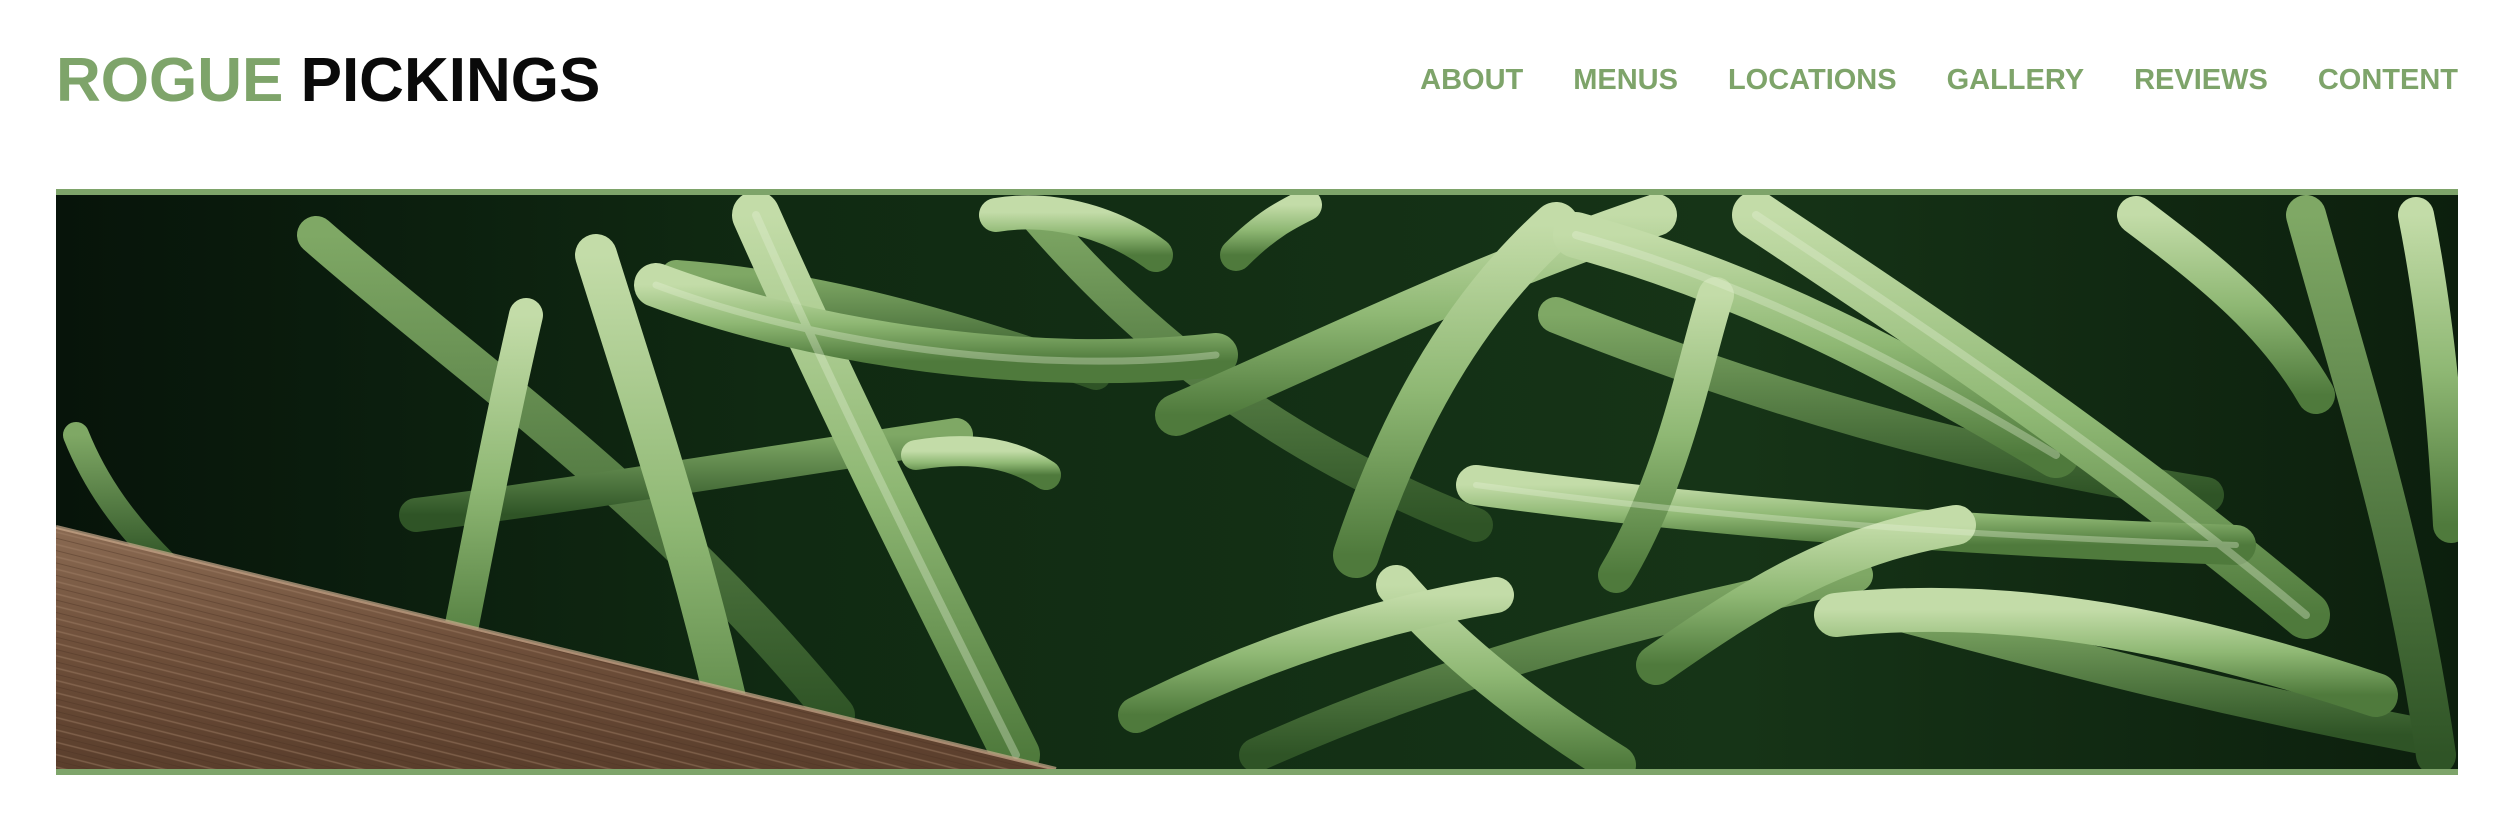 Image resolution: width=2514 pixels, height=828 pixels. I want to click on nav-item-menus: MENUS, so click(1625, 80).